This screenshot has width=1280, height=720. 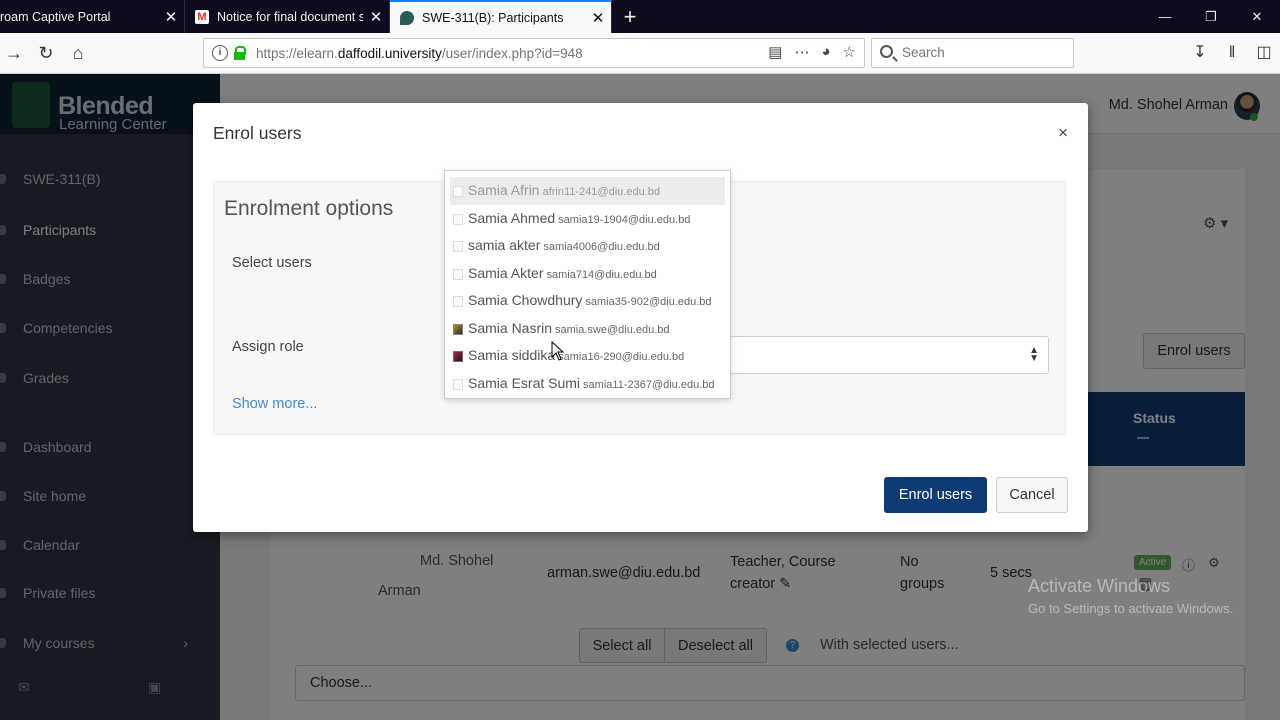 What do you see at coordinates (524, 382) in the screenshot?
I see `suggestion-name: Samia Esrat Sumi` at bounding box center [524, 382].